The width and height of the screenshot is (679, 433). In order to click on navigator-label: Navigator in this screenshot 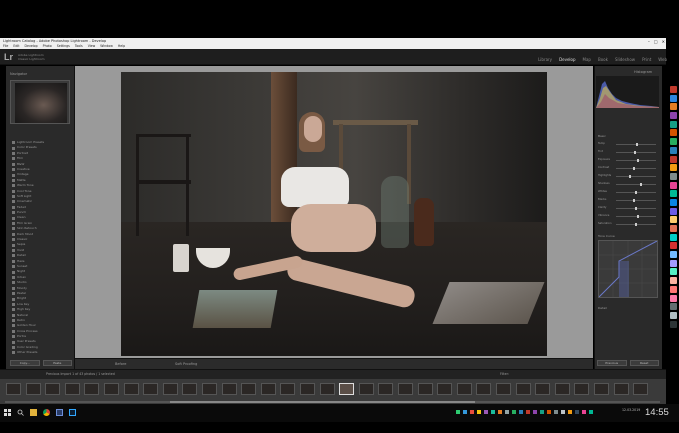, I will do `click(18, 74)`.